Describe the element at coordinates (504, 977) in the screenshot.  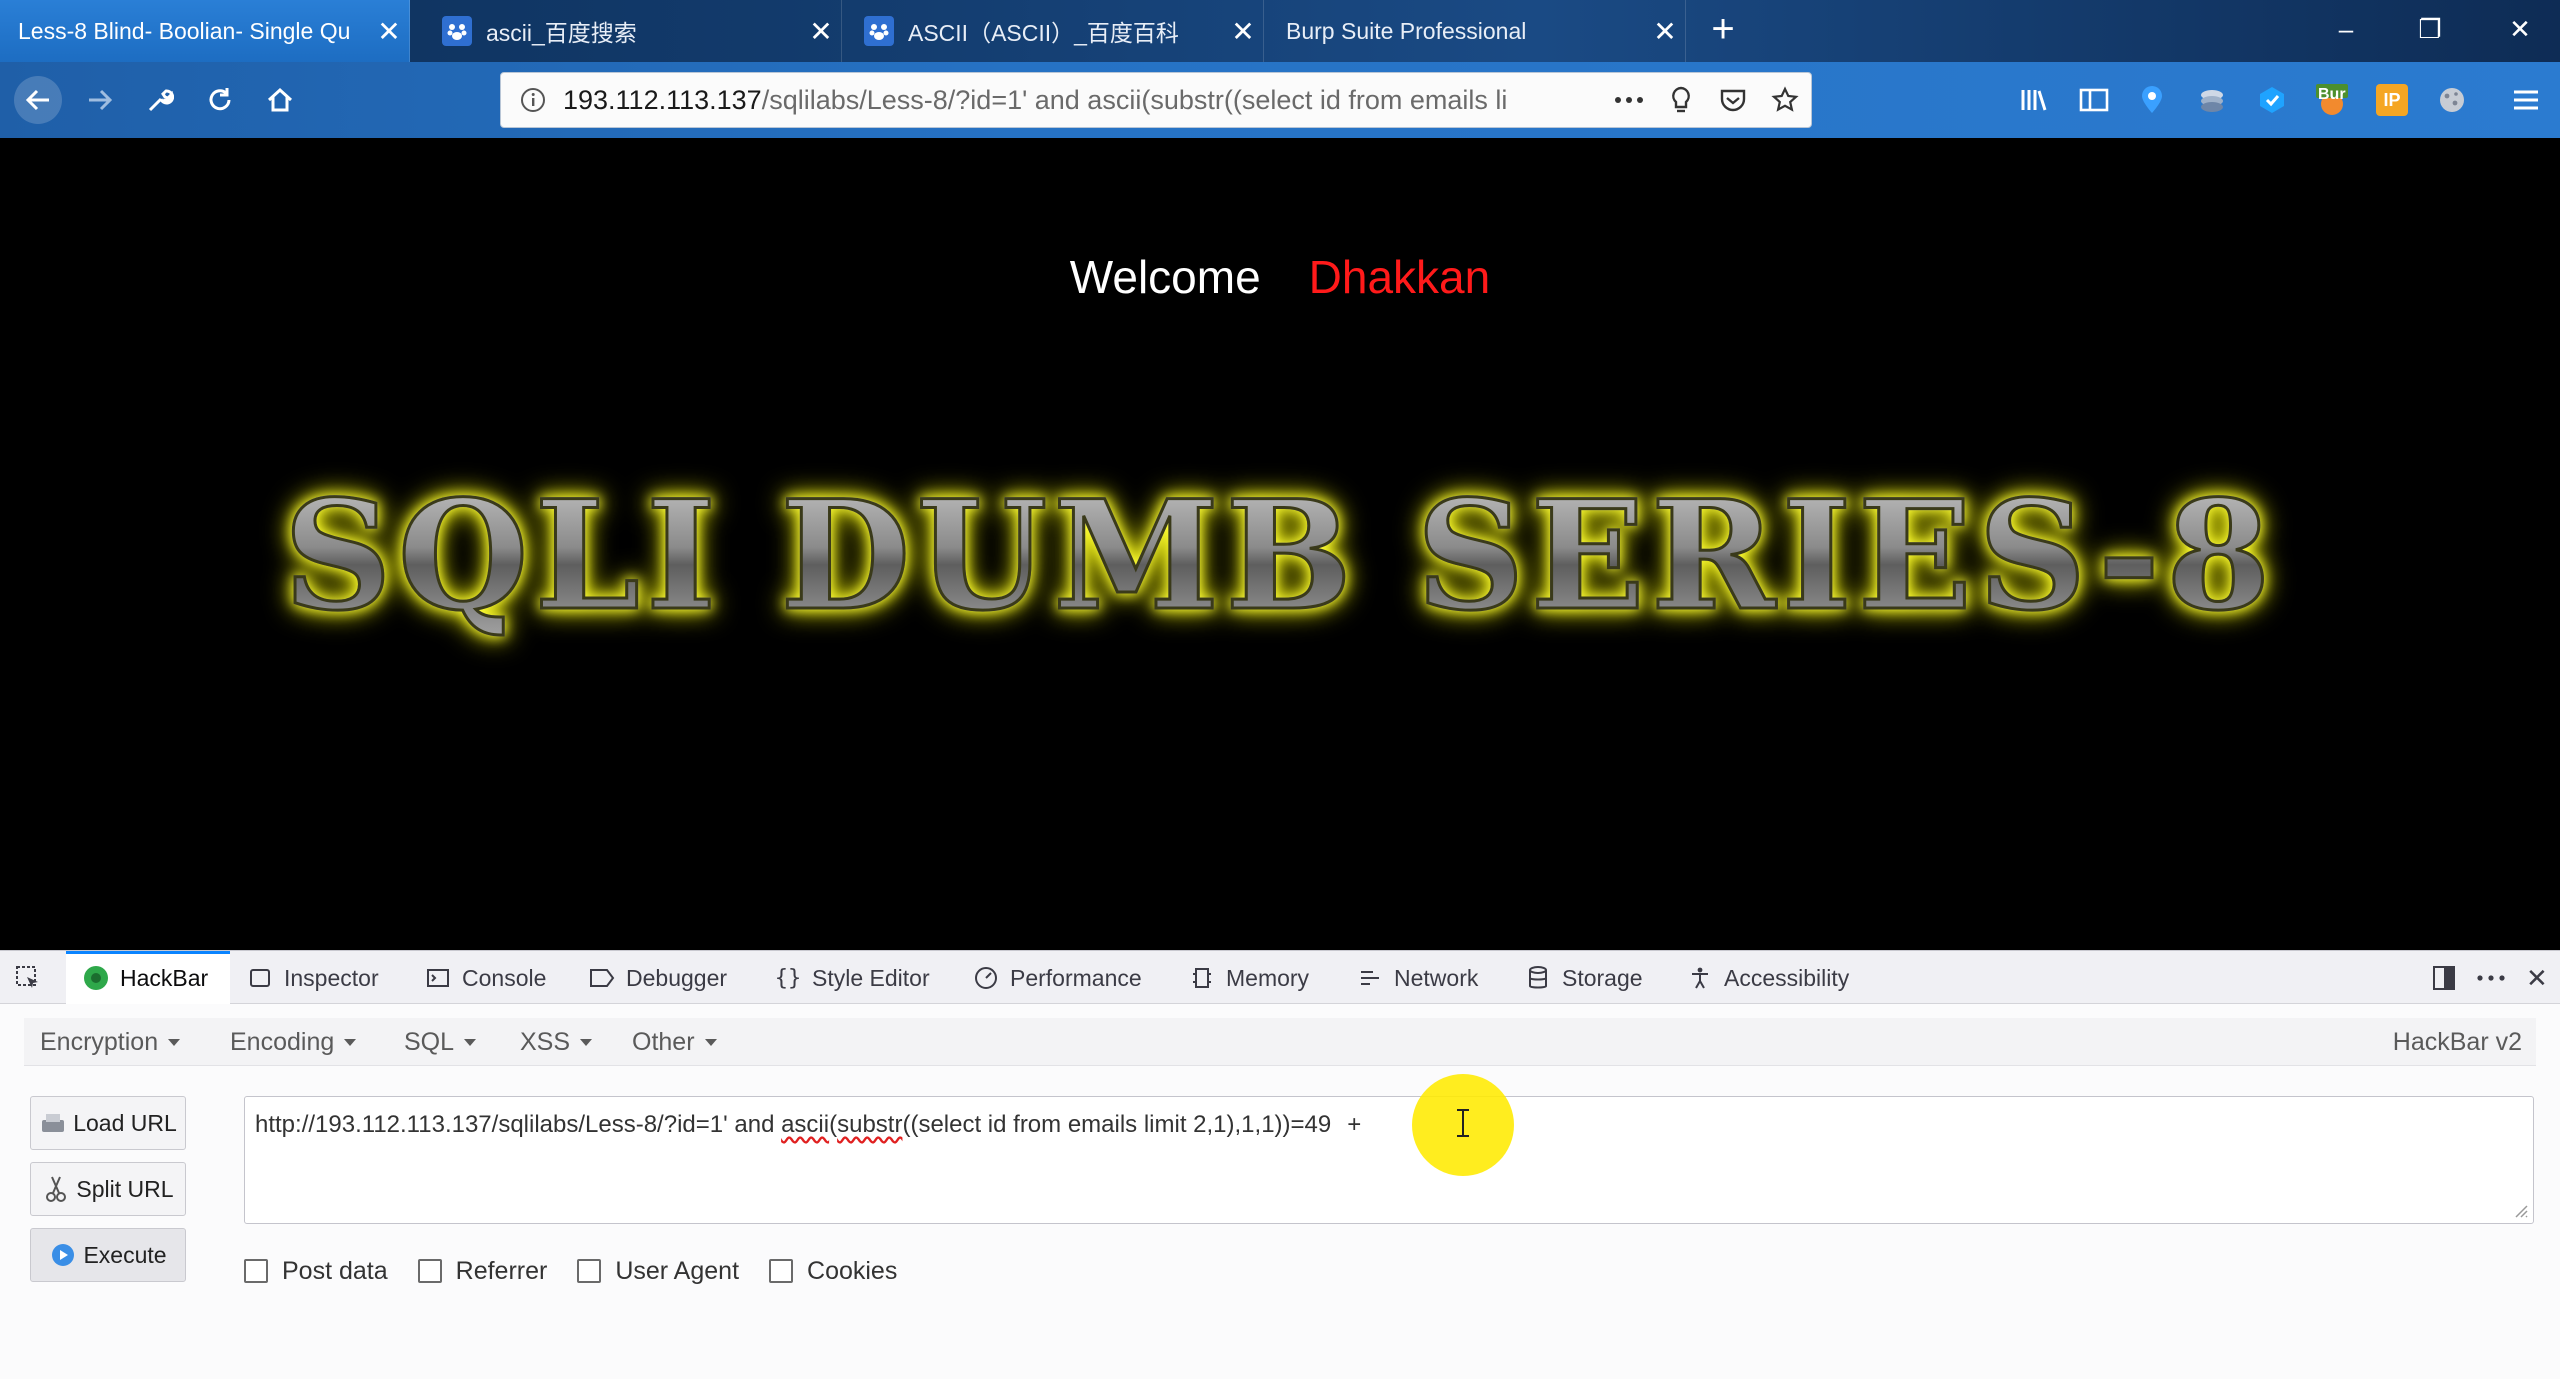
I see `tab-label: Console` at that location.